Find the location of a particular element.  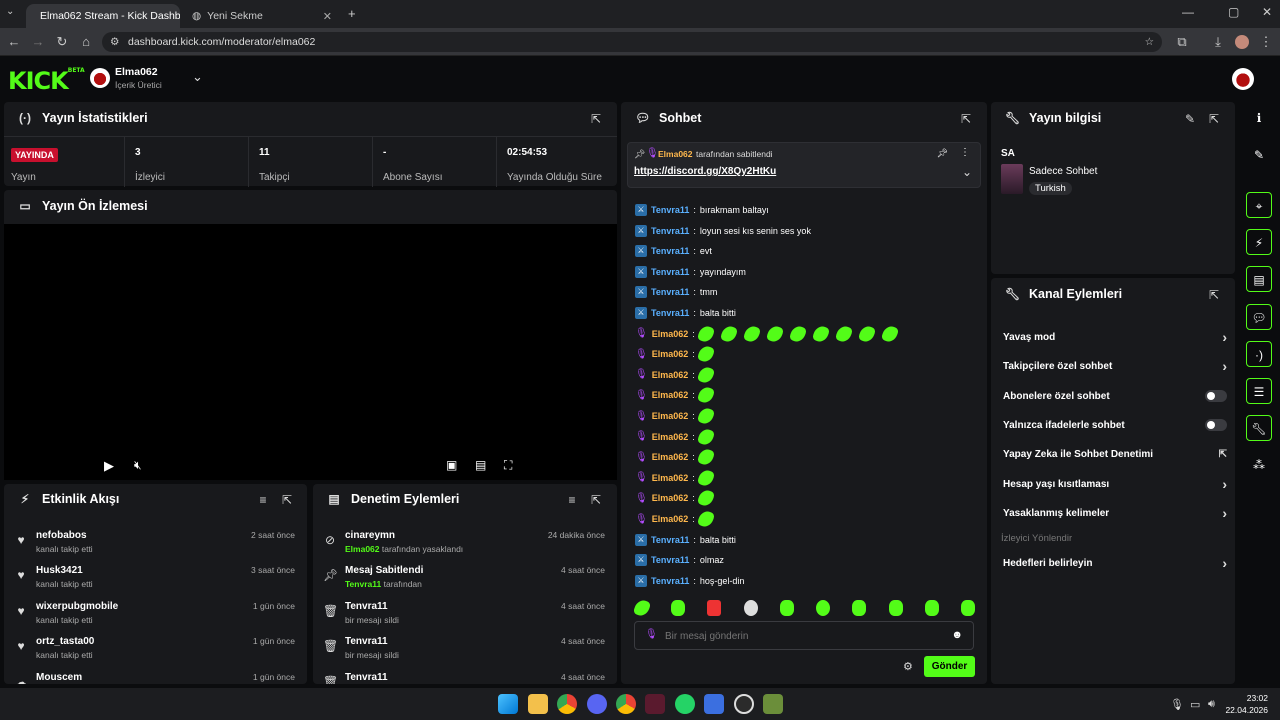

list-icon: ☰ is located at coordinates (1259, 391).